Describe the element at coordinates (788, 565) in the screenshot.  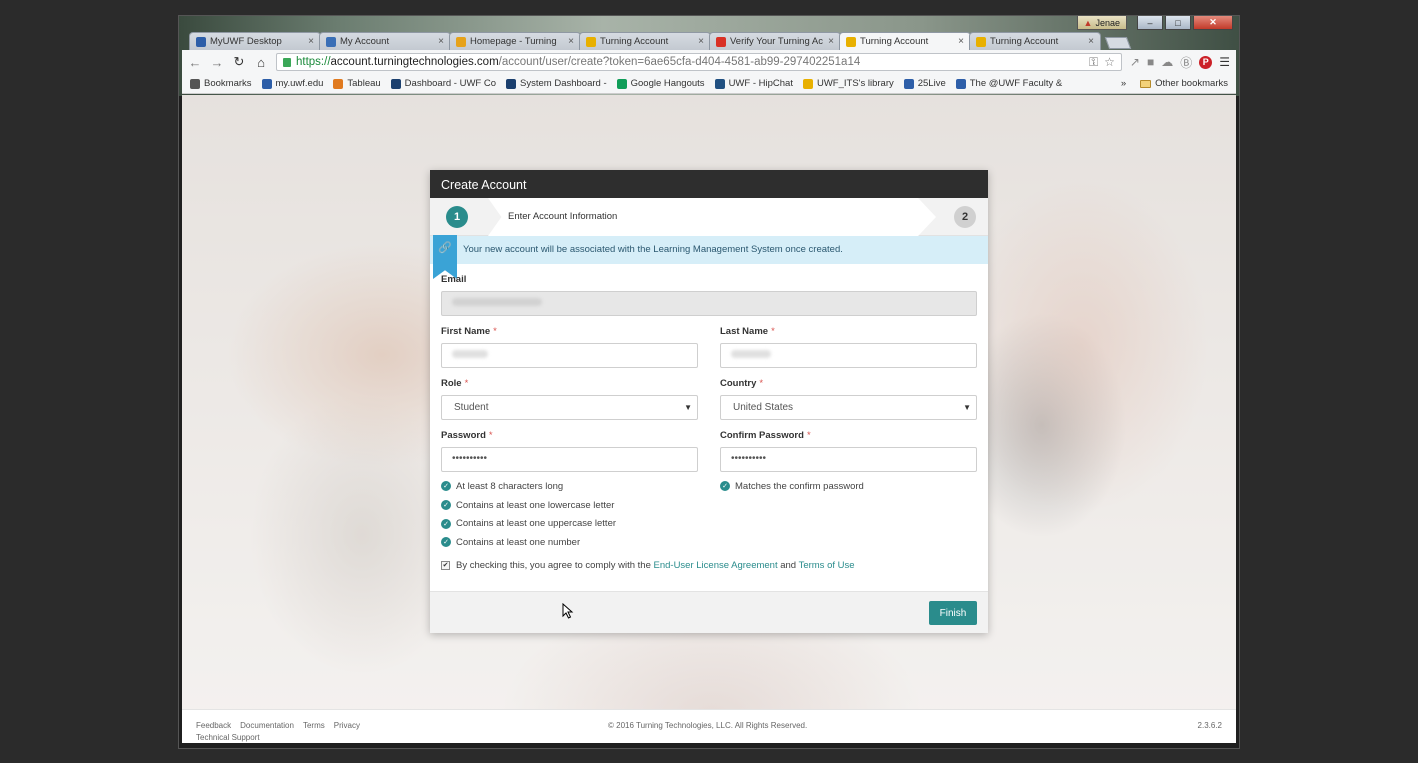
I see `and-text: and` at that location.